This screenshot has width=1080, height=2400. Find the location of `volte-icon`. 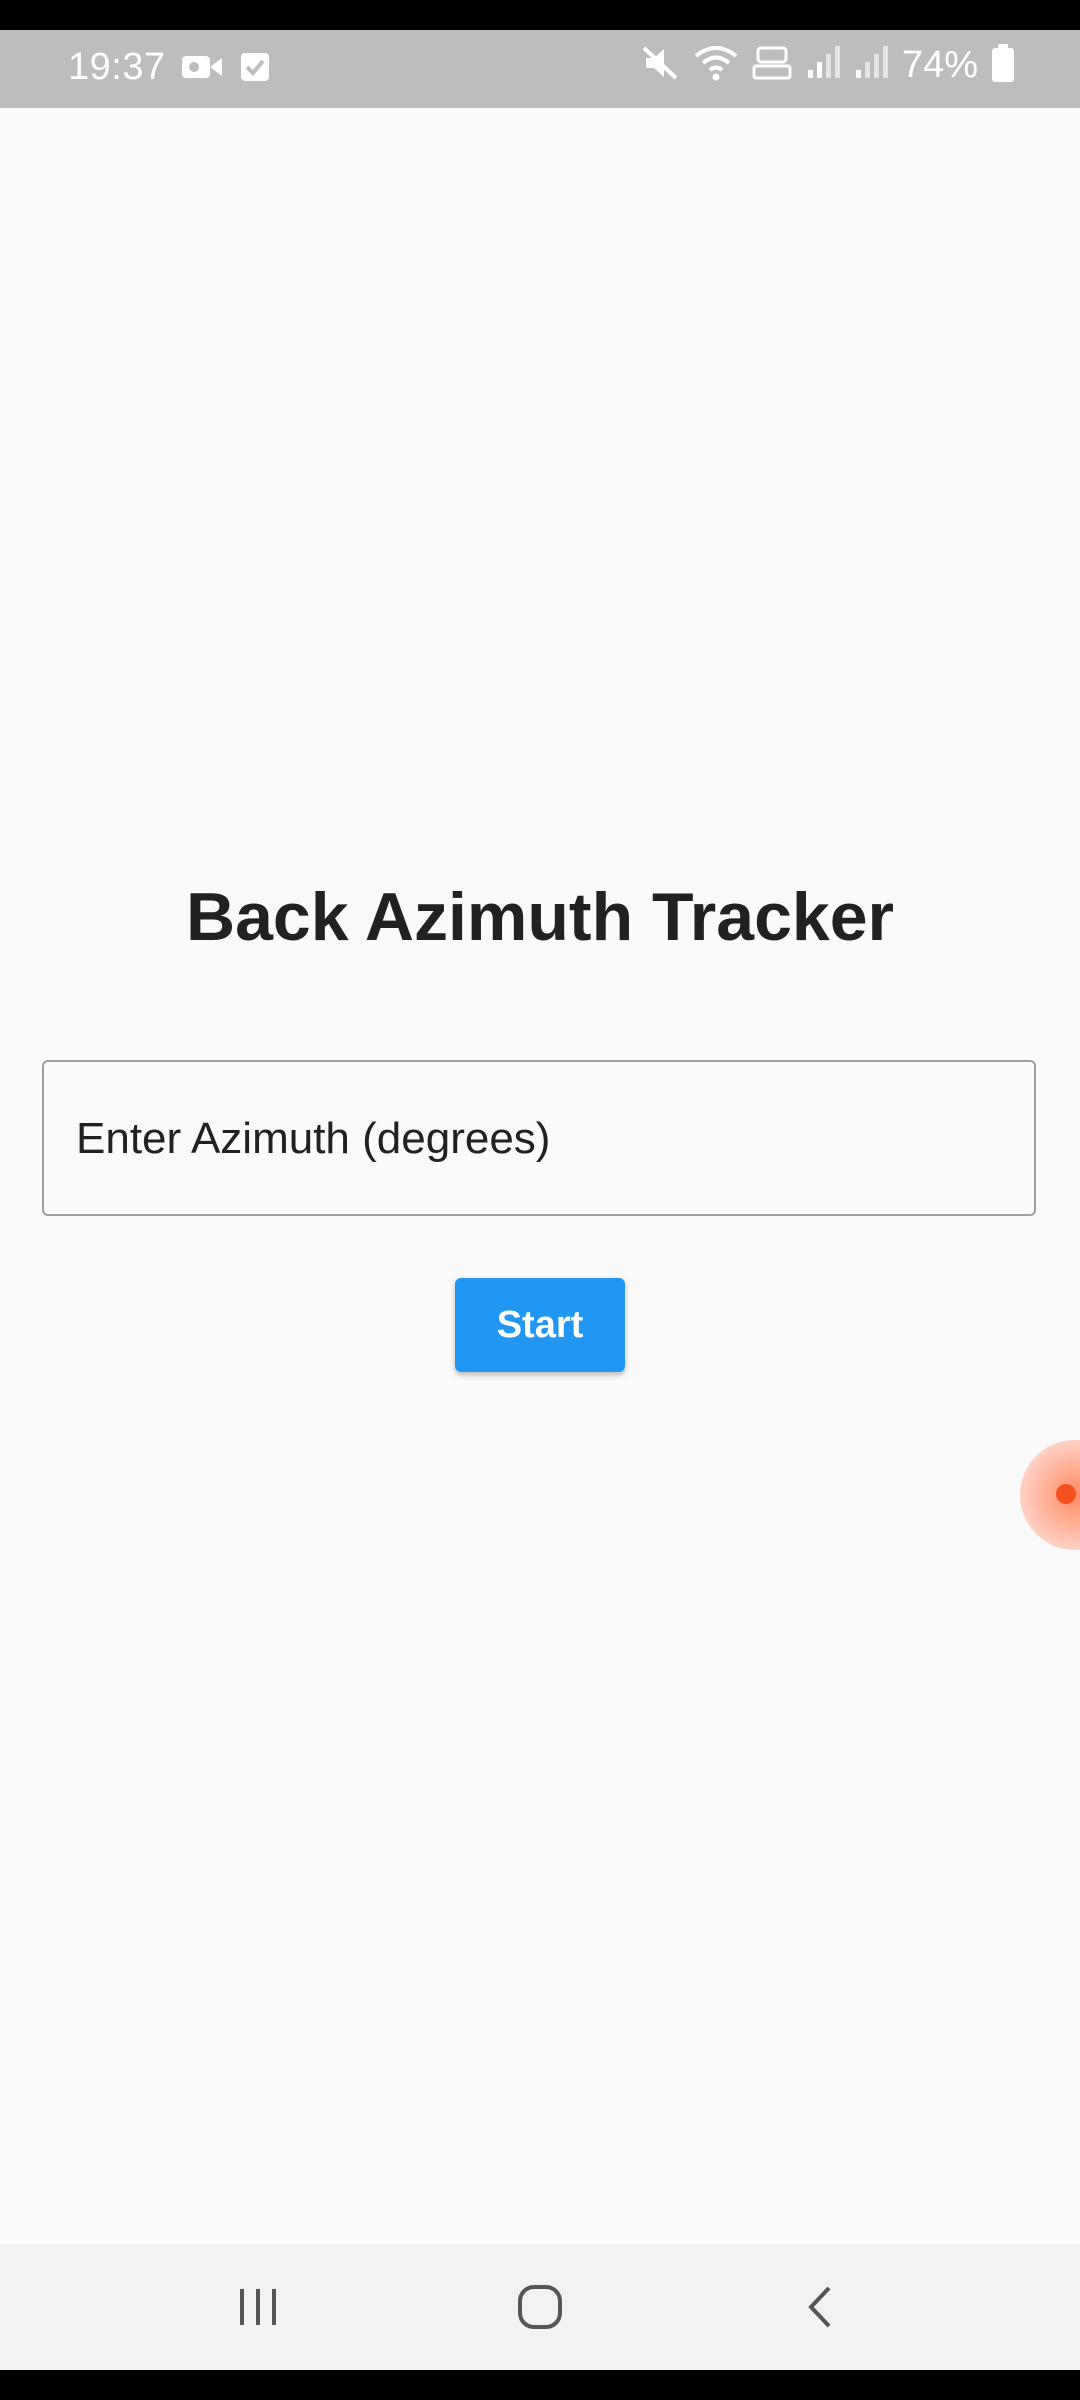

volte-icon is located at coordinates (772, 65).